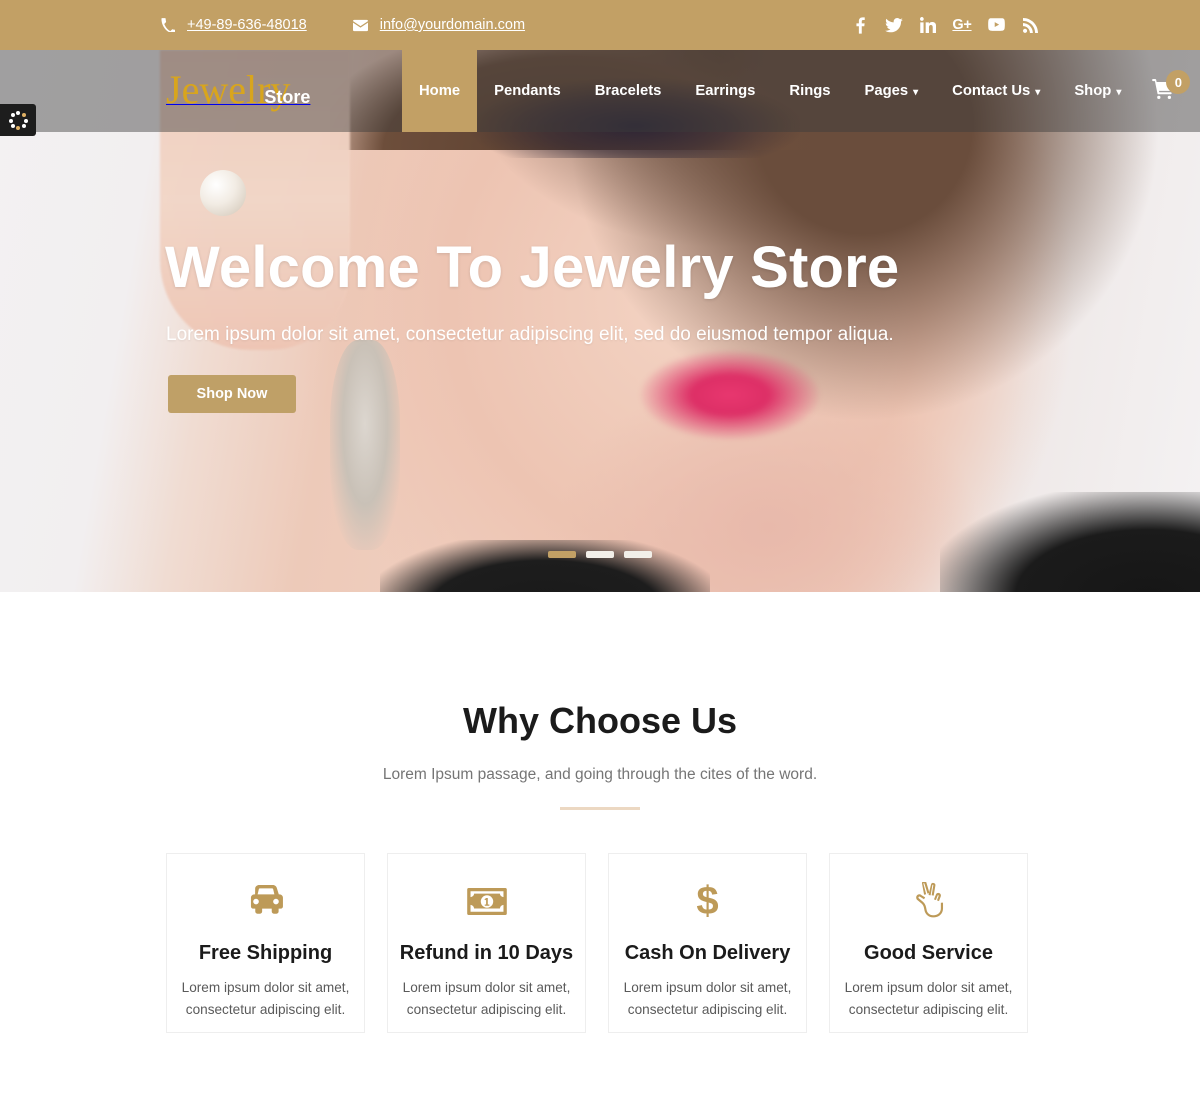 This screenshot has width=1200, height=1104. I want to click on linkedin-icon, so click(928, 25).